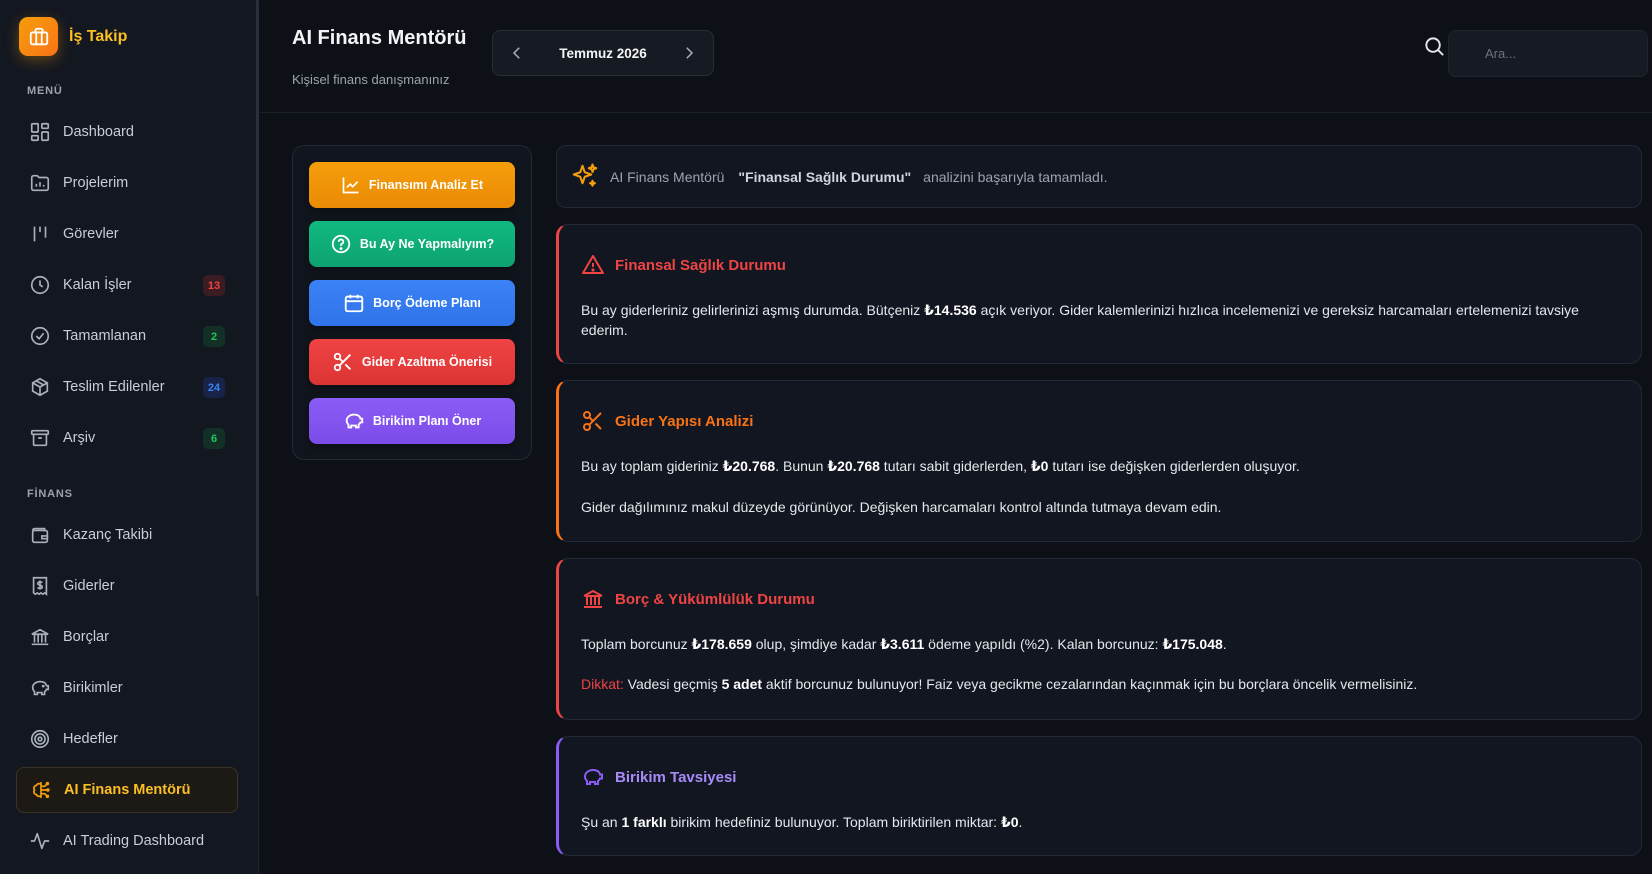  What do you see at coordinates (98, 36) in the screenshot?
I see `app-name: İş Takip` at bounding box center [98, 36].